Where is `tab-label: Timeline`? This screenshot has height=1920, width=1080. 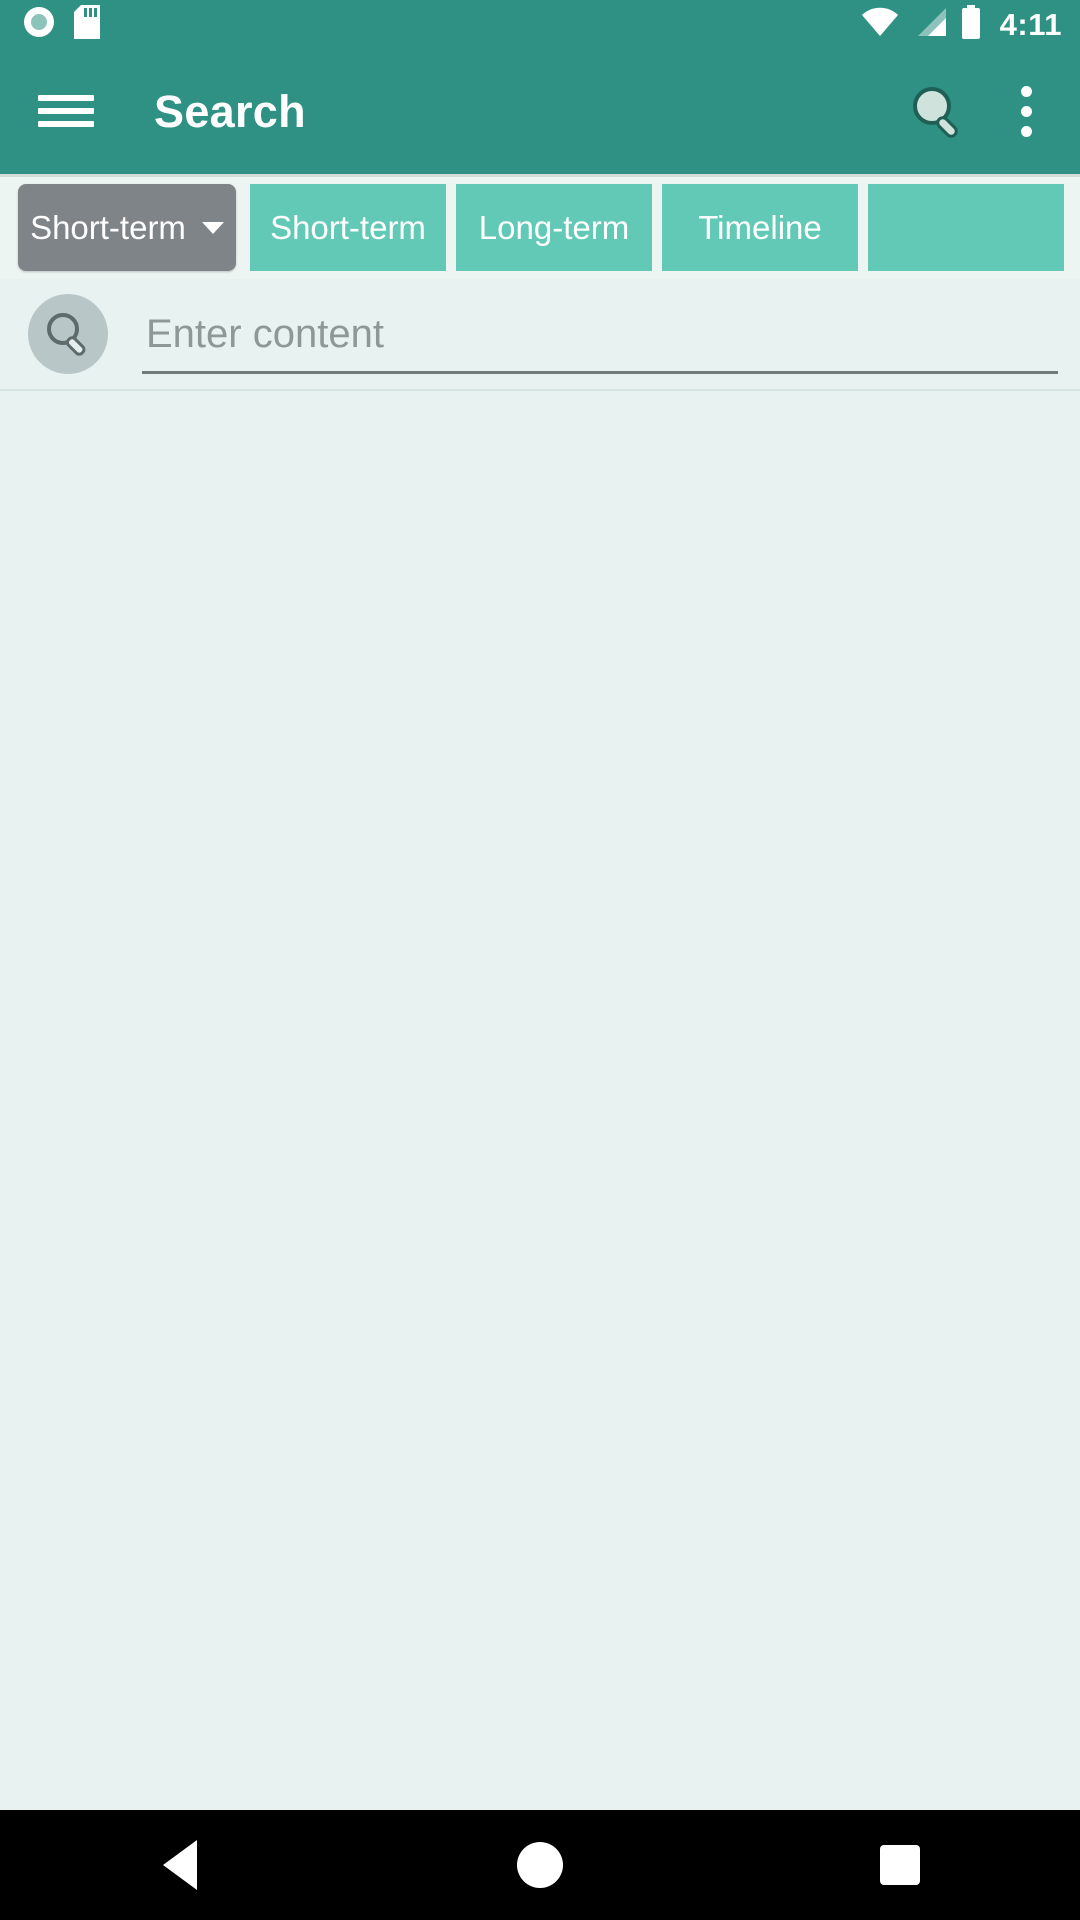
tab-label: Timeline is located at coordinates (760, 227).